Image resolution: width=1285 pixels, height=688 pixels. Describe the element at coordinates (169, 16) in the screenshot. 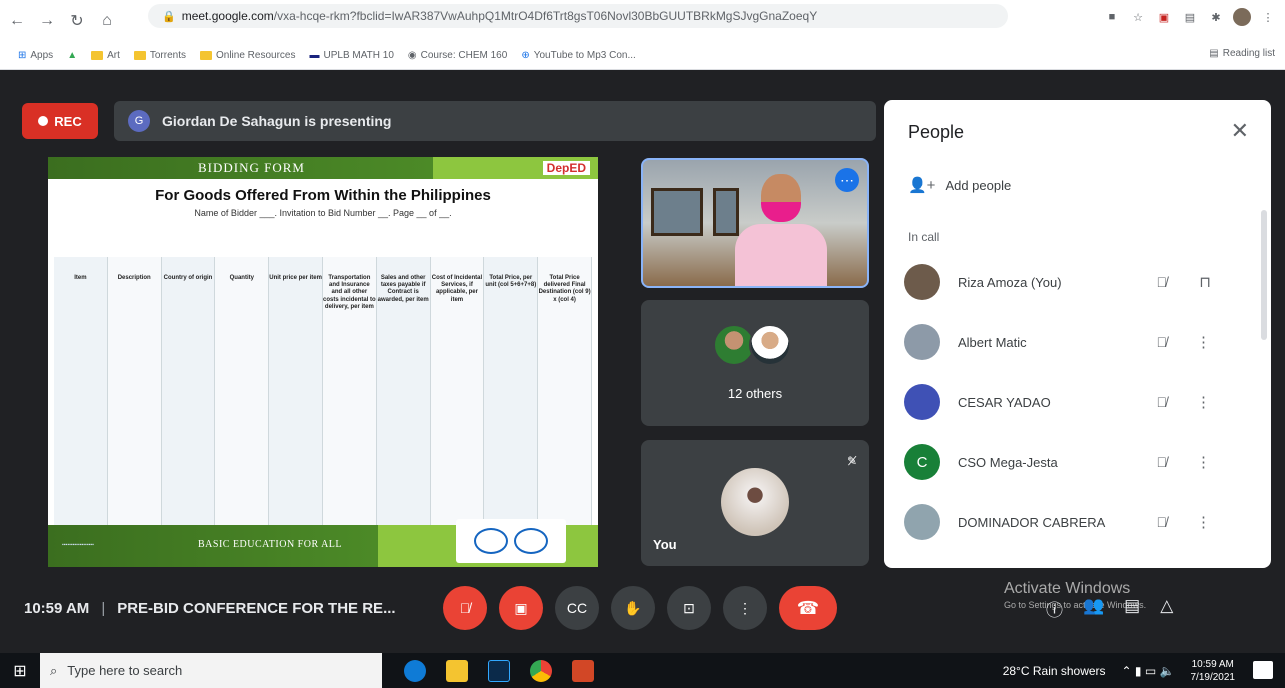

I see `lock-icon: 🔒` at that location.